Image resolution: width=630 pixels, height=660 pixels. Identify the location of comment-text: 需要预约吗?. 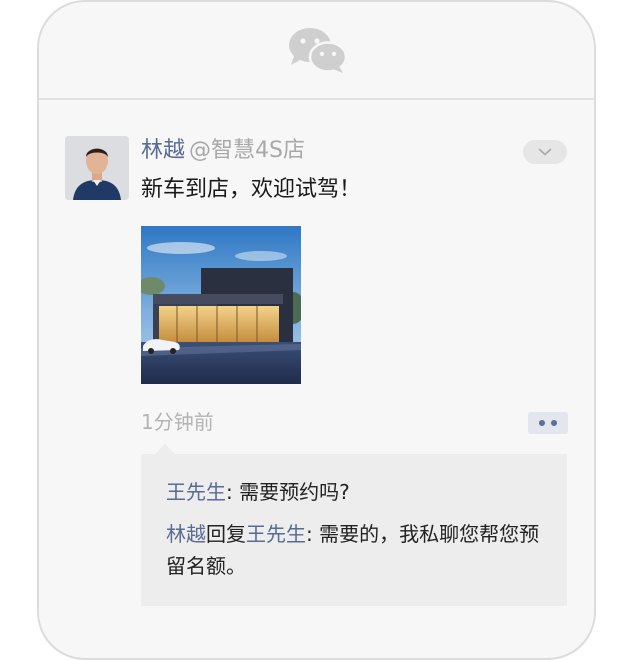
(294, 492).